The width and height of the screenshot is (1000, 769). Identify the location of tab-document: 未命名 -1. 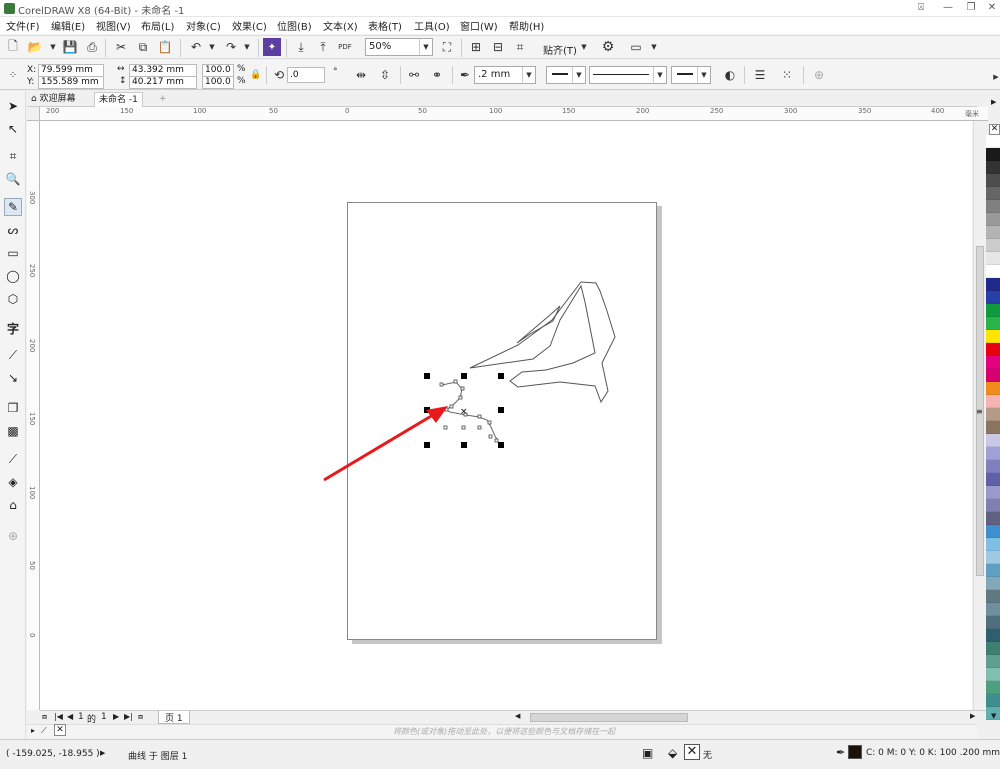
(118, 99).